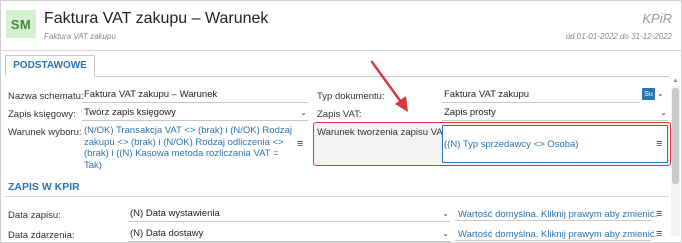  I want to click on schema-name-label: Nazwa schematu:, so click(46, 96).